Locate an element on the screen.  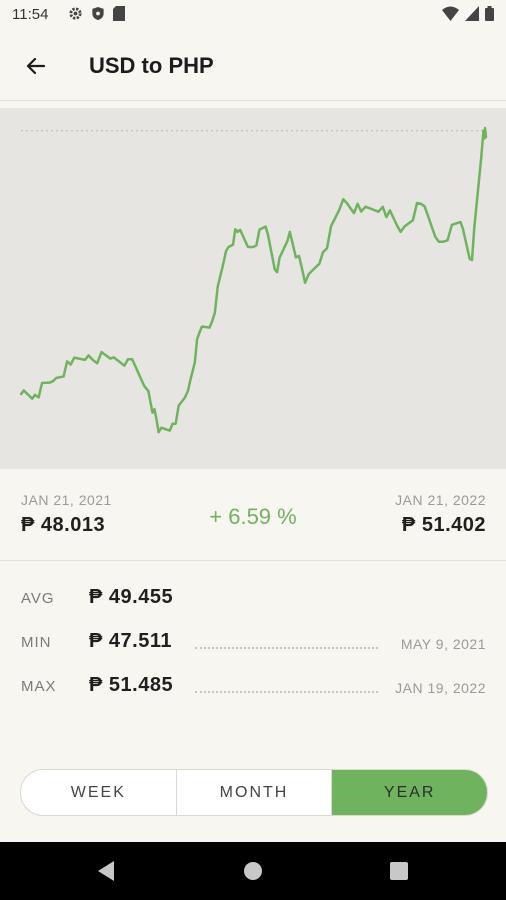
shield-icon is located at coordinates (98, 16).